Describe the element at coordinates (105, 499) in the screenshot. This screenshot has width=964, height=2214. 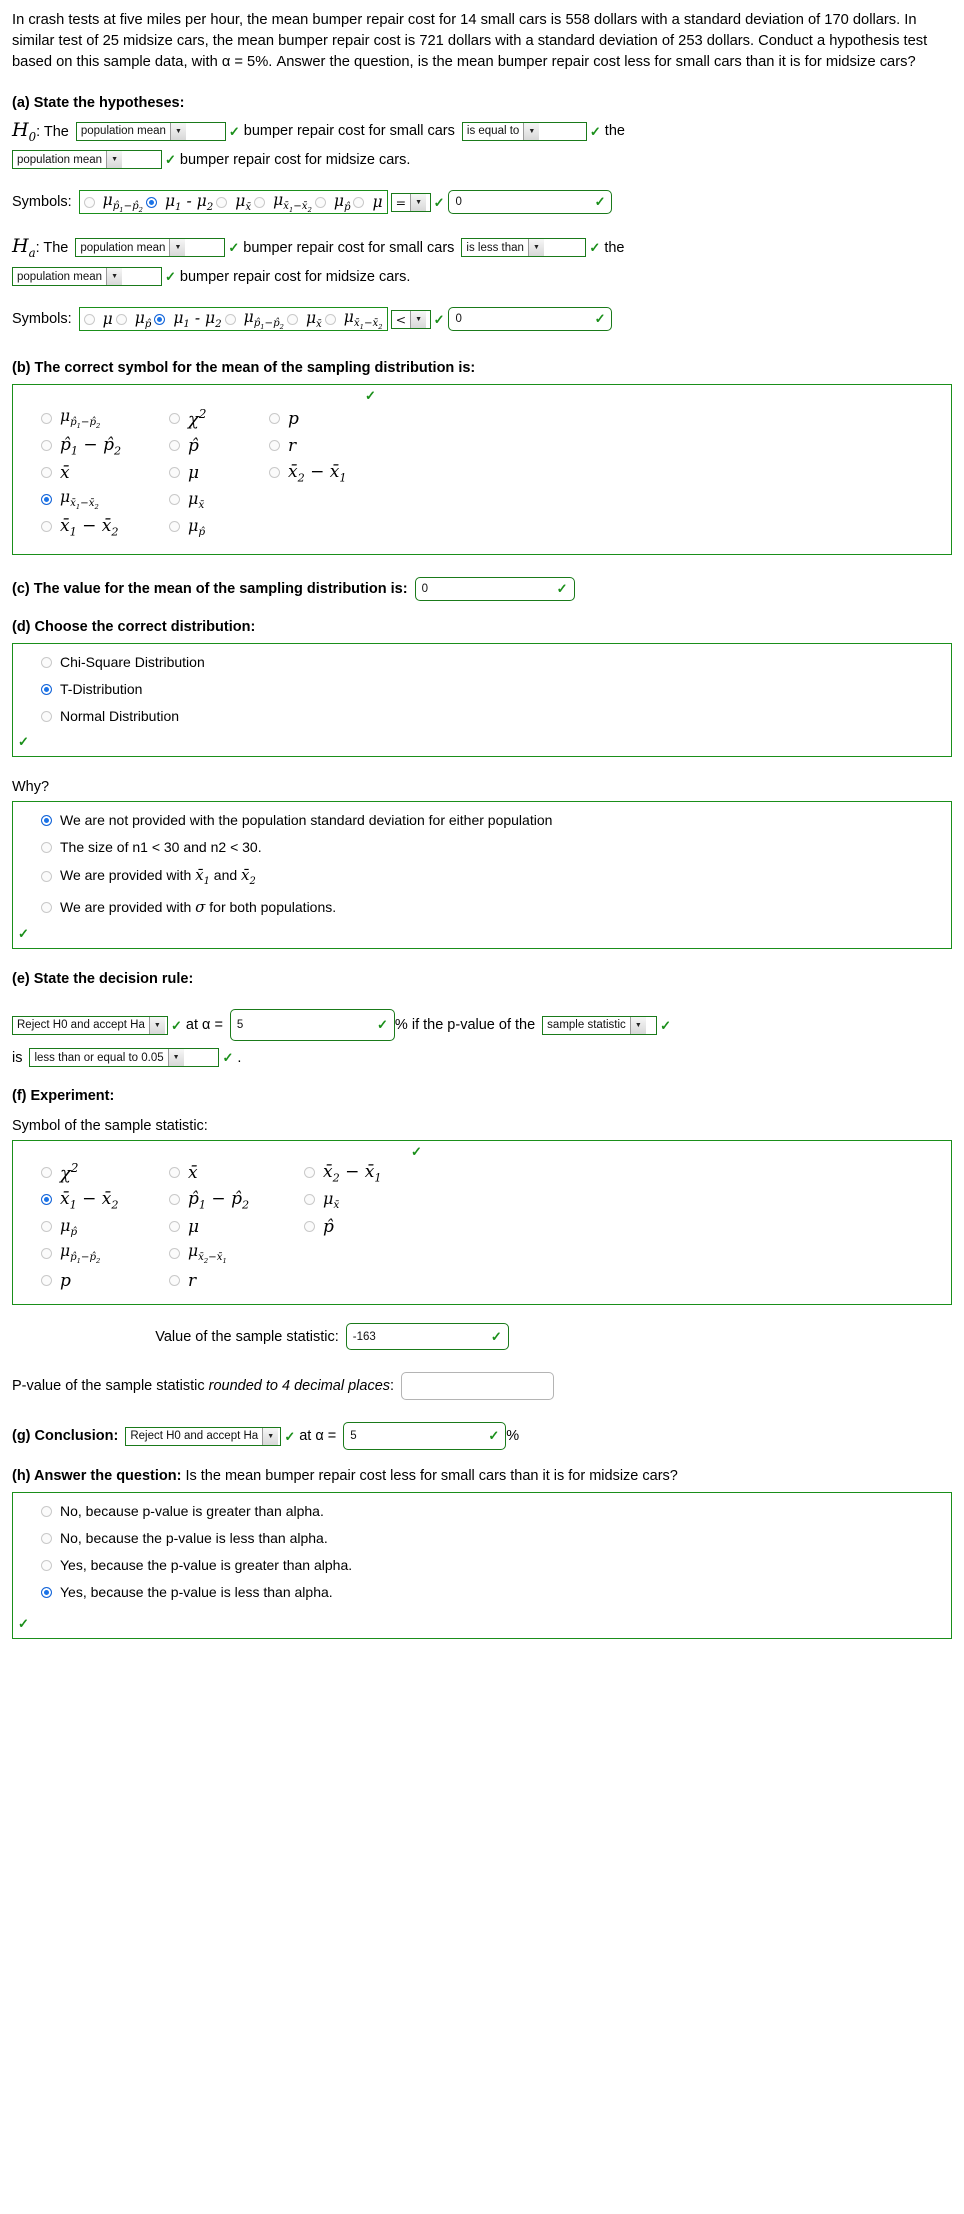
I see `part-b-opt-mu-xbar-diff: μx̄1−x̄2` at that location.